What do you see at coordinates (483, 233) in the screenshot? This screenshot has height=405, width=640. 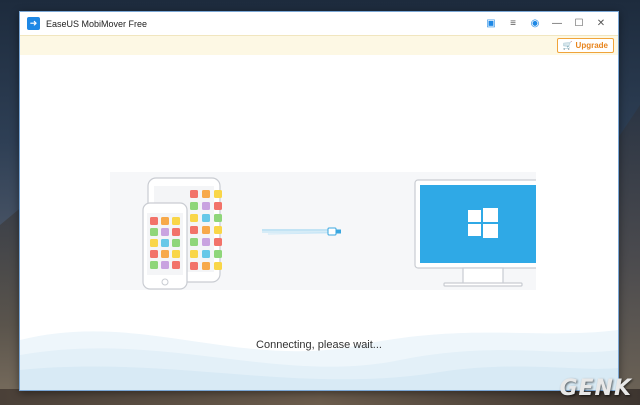 I see `computer-illustration` at bounding box center [483, 233].